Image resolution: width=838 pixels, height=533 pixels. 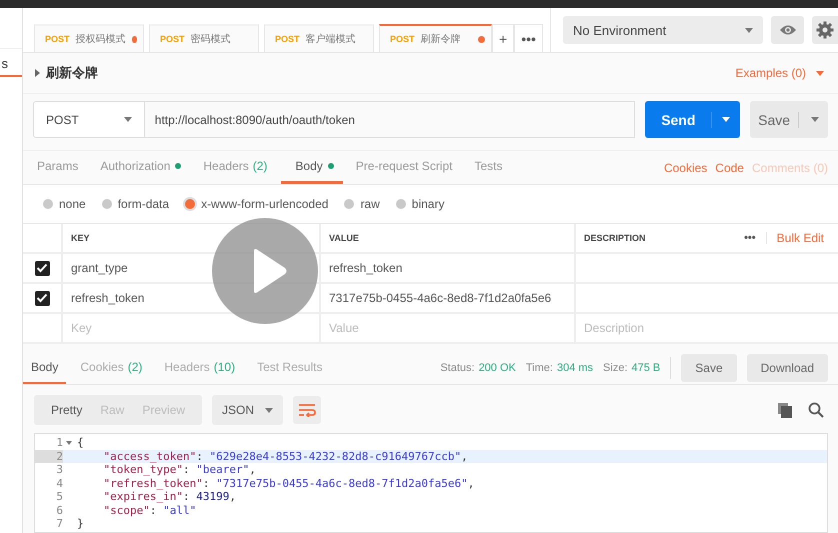 I want to click on status-label: Time:, so click(x=539, y=368).